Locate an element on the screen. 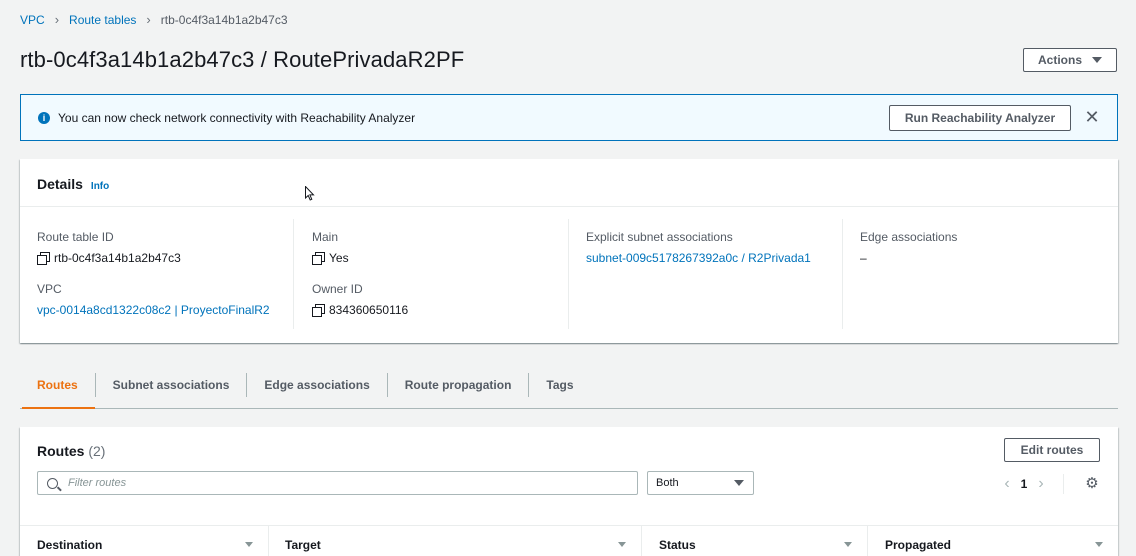  details-header: Details Info is located at coordinates (569, 183).